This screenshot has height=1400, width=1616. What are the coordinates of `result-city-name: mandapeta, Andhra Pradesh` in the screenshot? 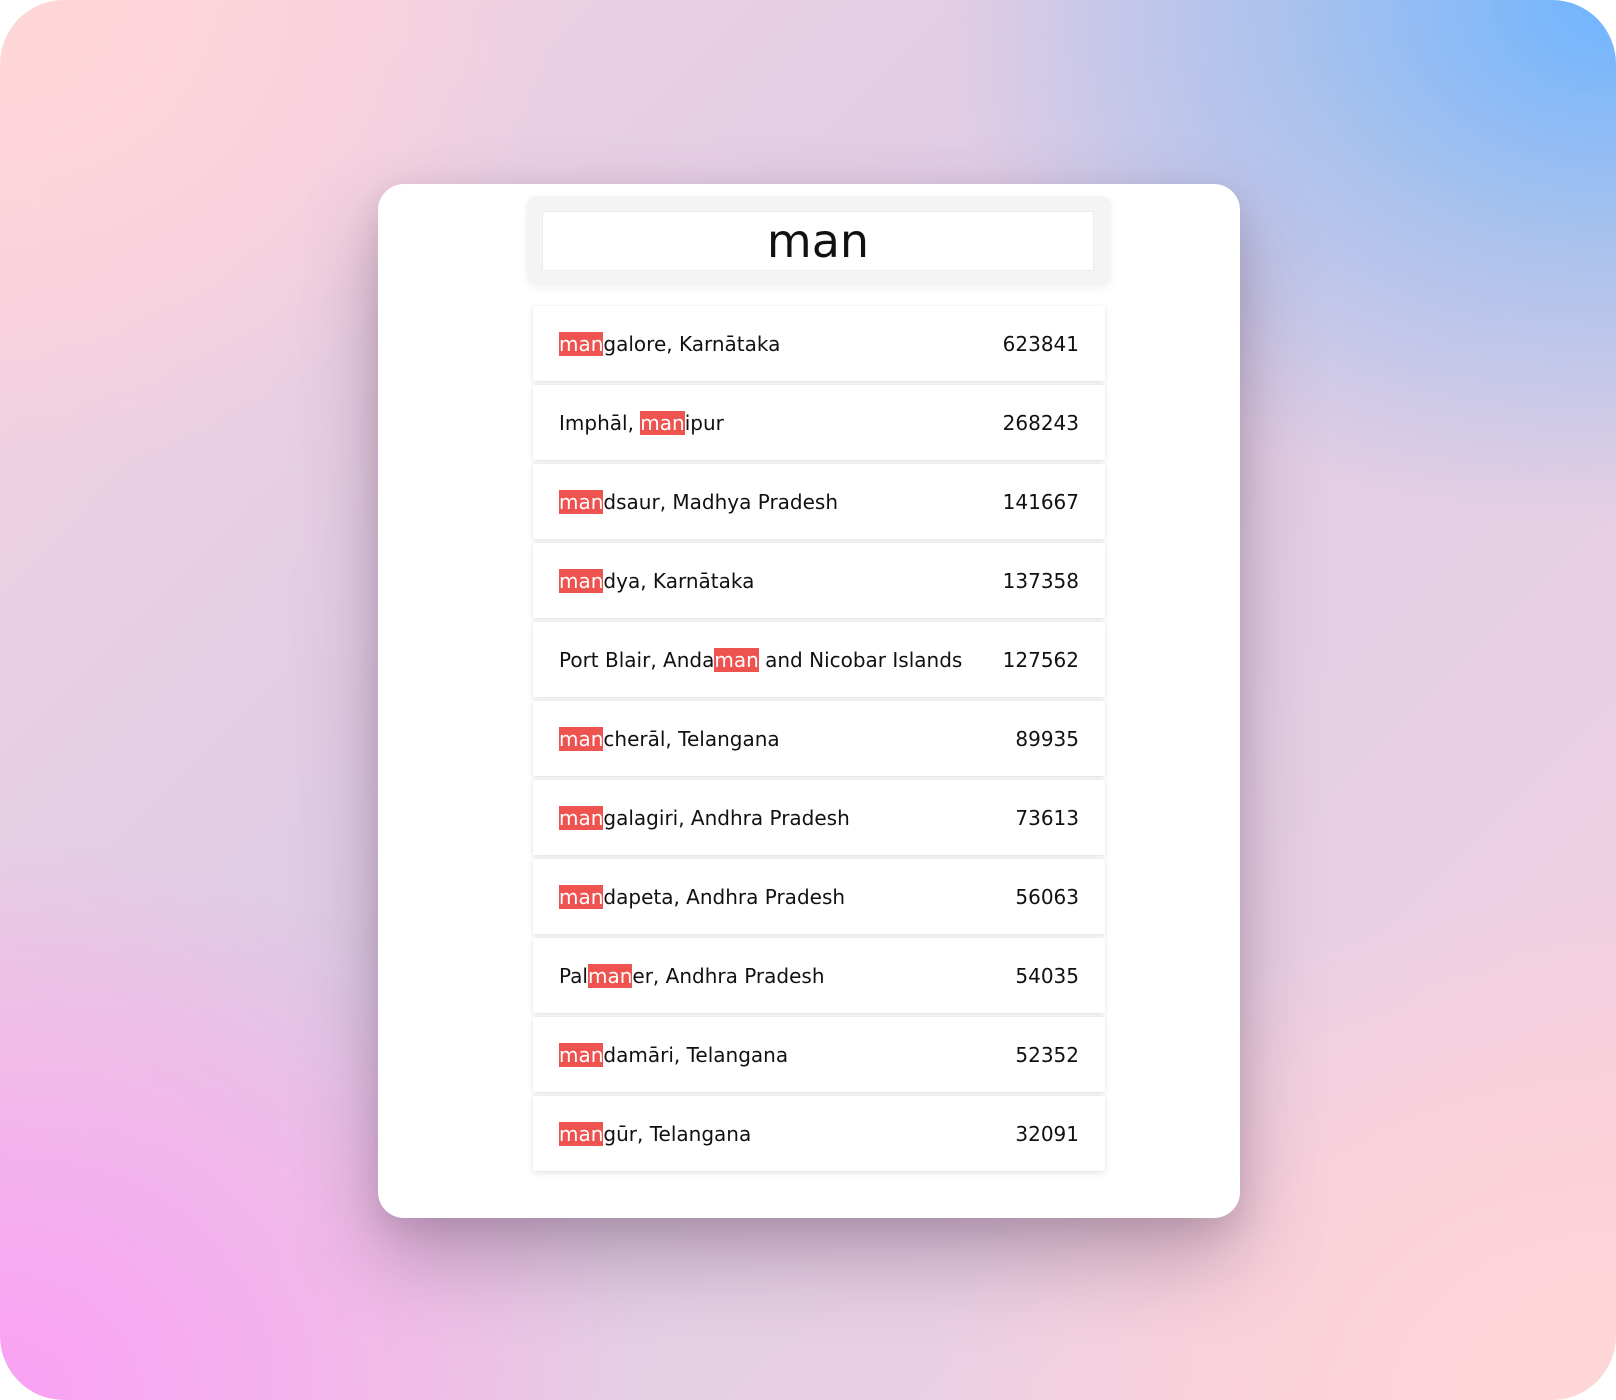 It's located at (702, 896).